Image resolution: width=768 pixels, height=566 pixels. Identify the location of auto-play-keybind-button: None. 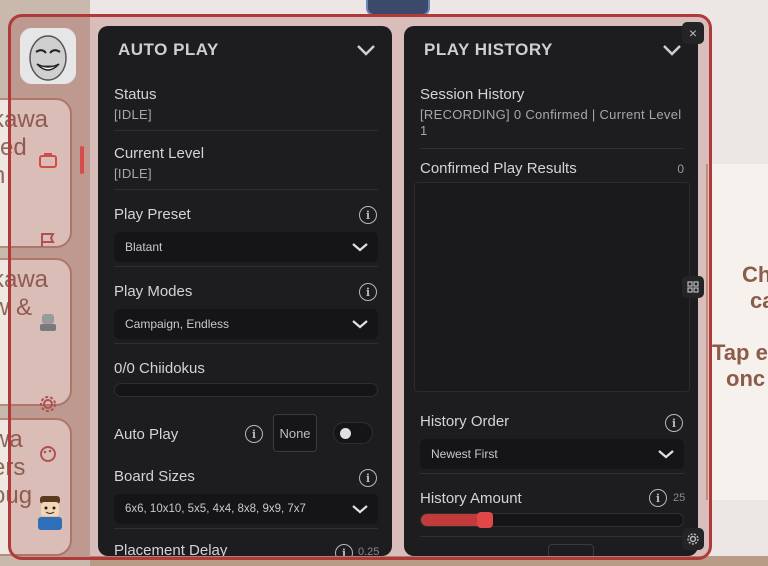
(295, 433).